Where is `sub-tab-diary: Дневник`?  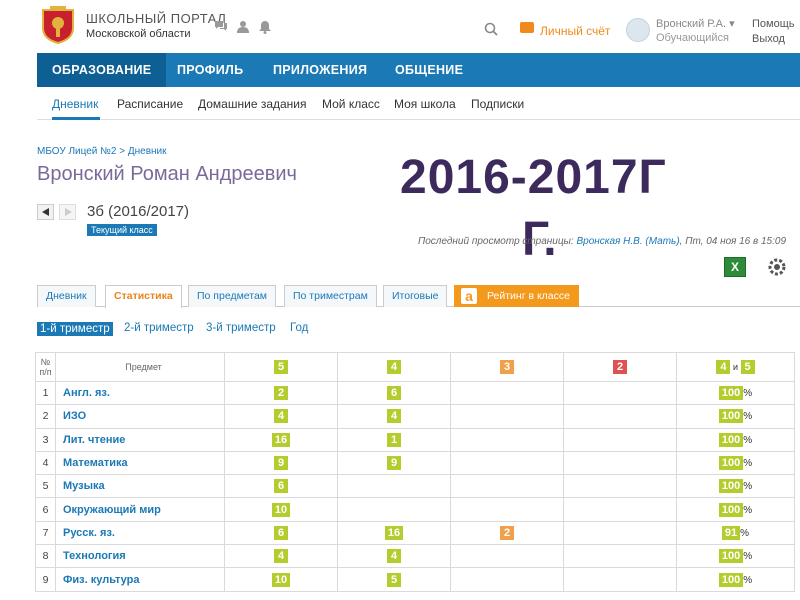 sub-tab-diary: Дневник is located at coordinates (75, 104).